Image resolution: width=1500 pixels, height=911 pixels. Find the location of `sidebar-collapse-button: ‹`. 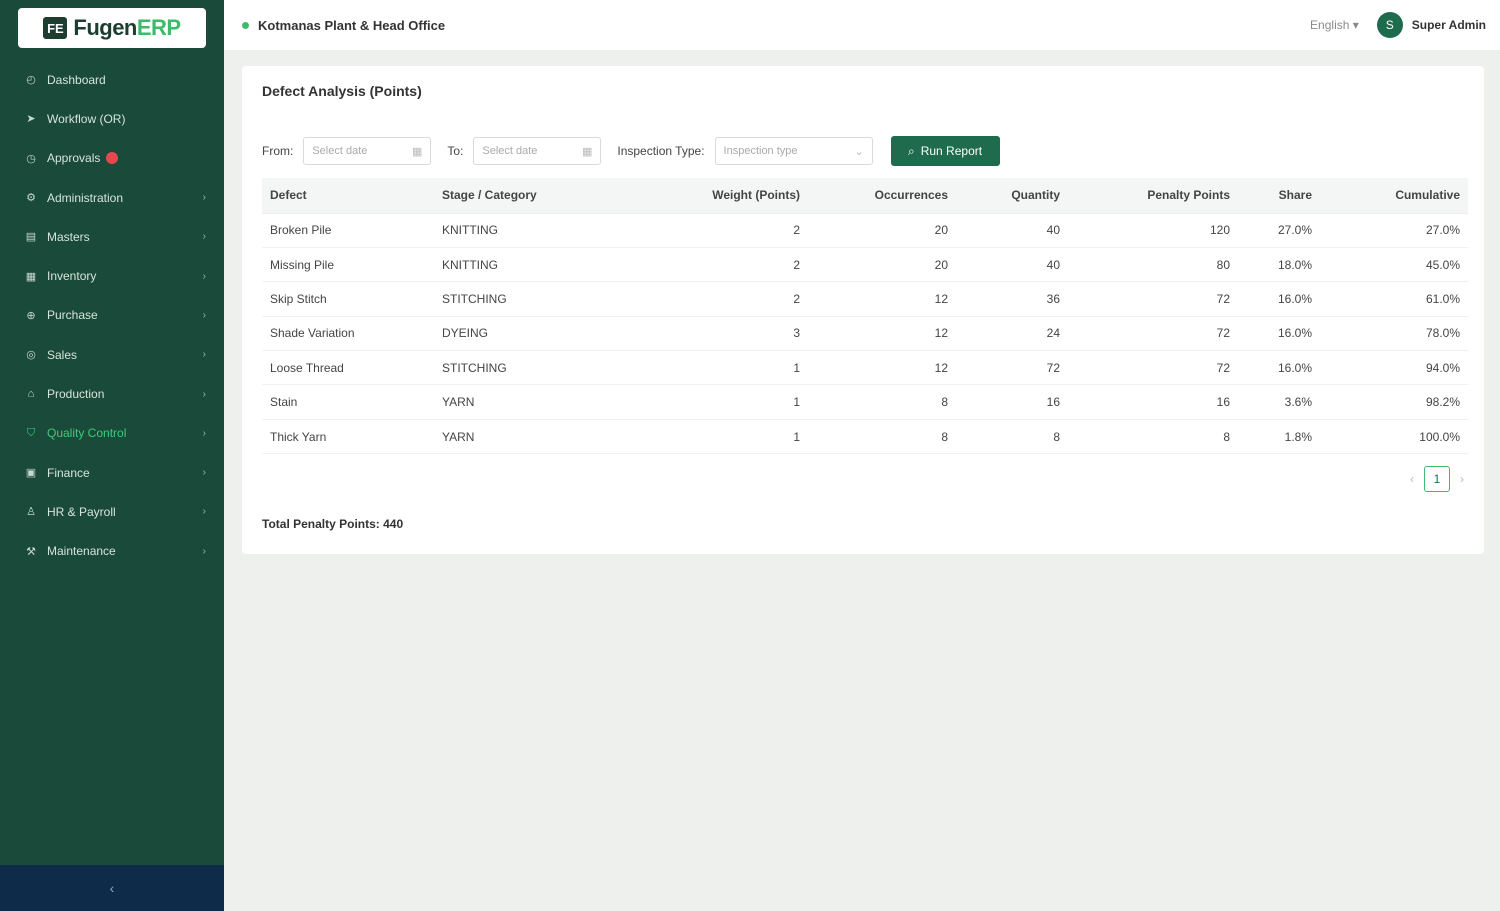

sidebar-collapse-button: ‹ is located at coordinates (112, 888).